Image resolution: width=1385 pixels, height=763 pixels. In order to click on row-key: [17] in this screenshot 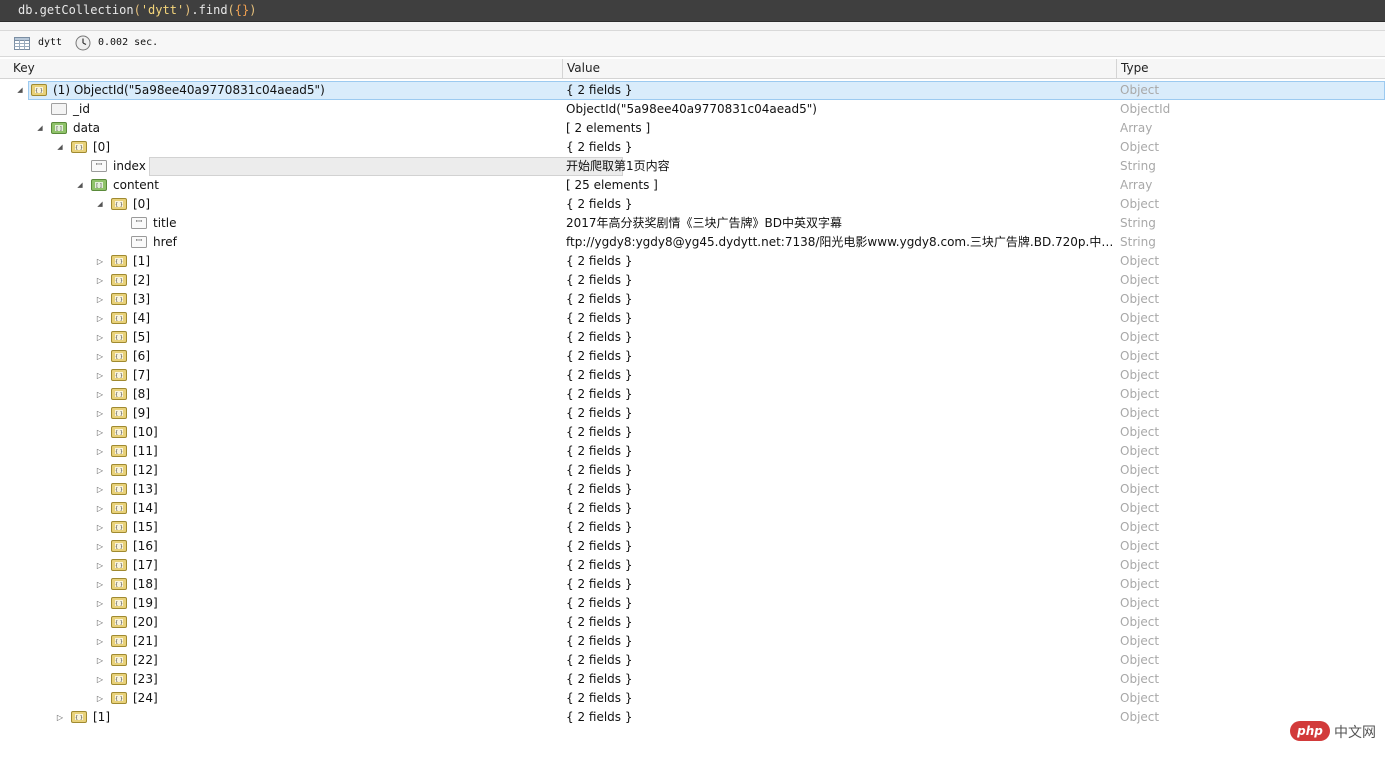, I will do `click(145, 565)`.